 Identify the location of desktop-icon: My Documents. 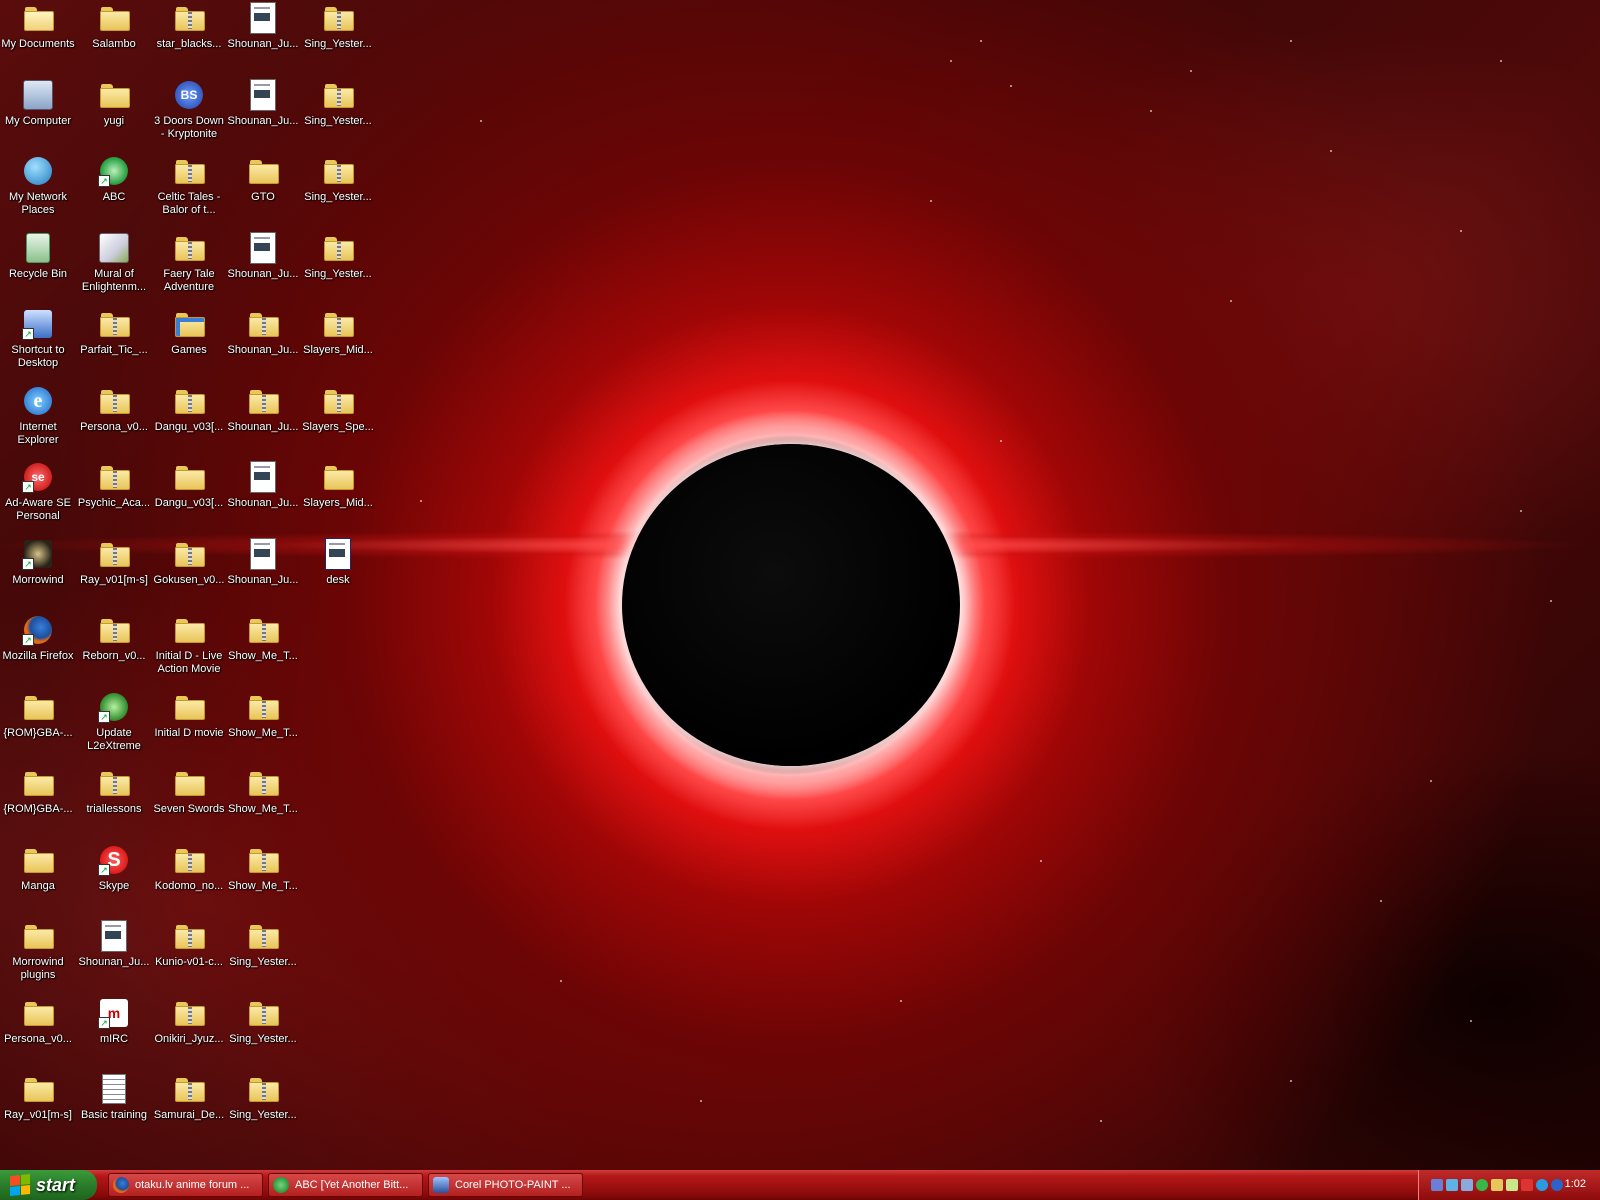
(38, 38).